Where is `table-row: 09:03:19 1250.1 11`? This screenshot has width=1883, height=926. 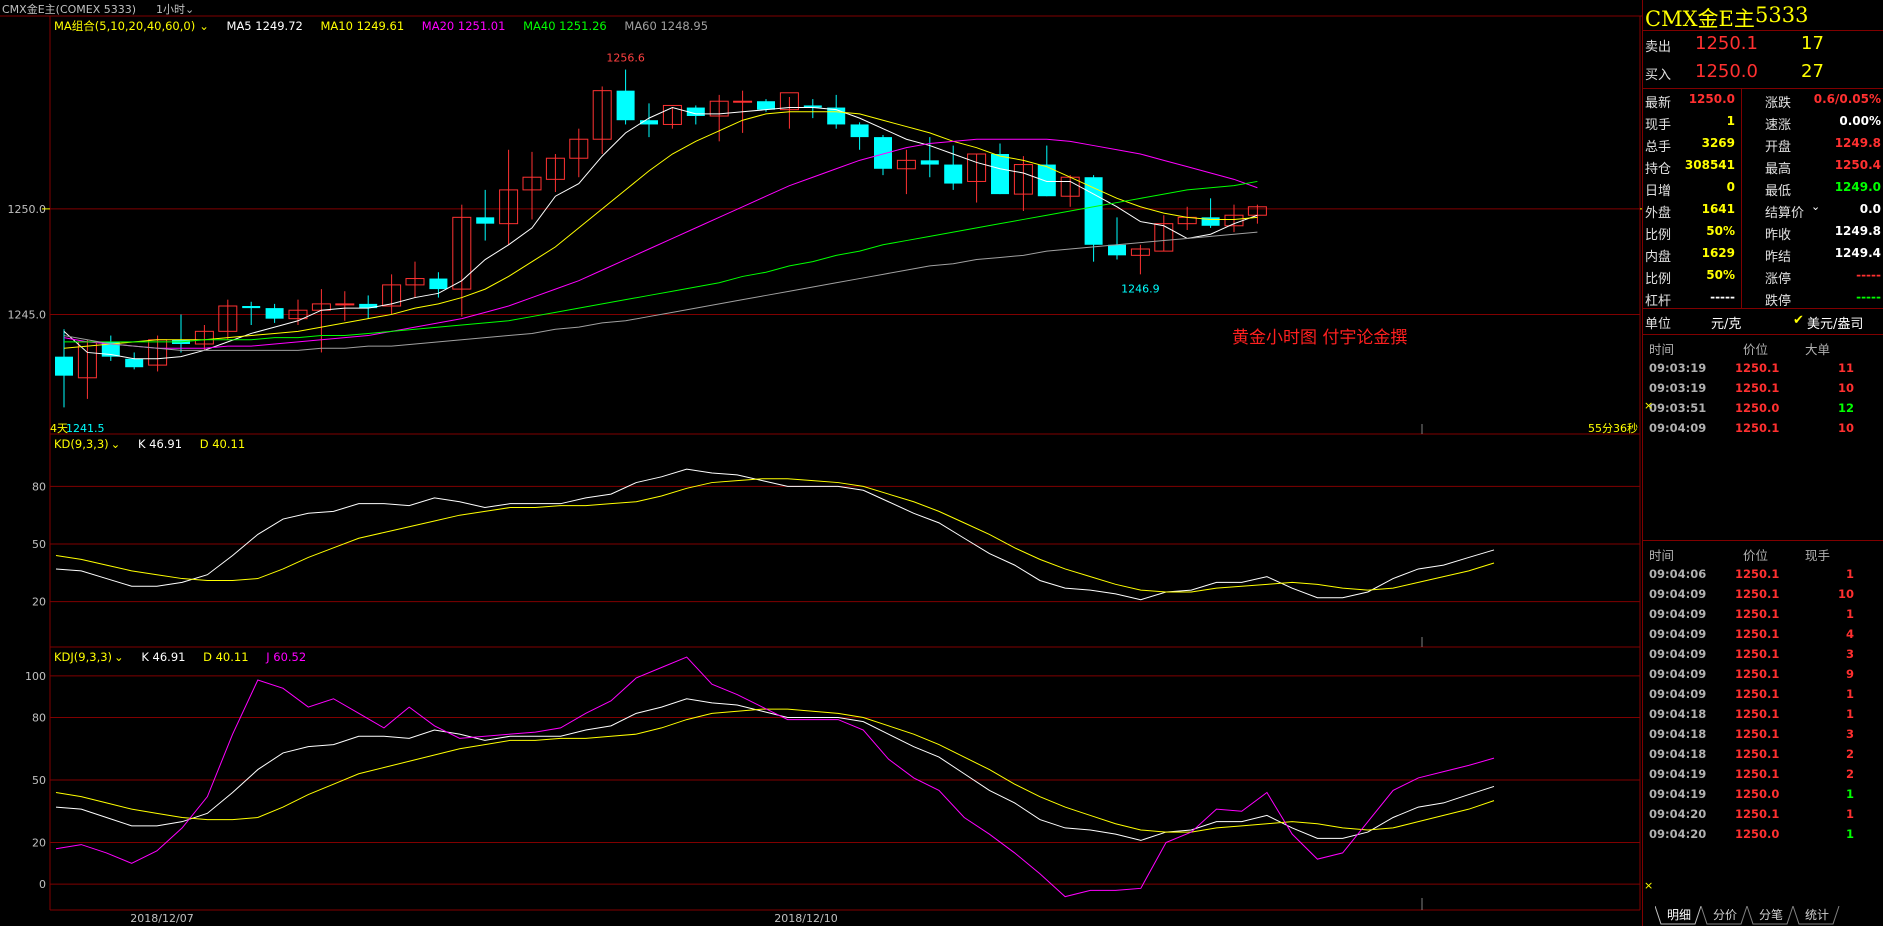
table-row: 09:03:19 1250.1 11 is located at coordinates (1763, 369).